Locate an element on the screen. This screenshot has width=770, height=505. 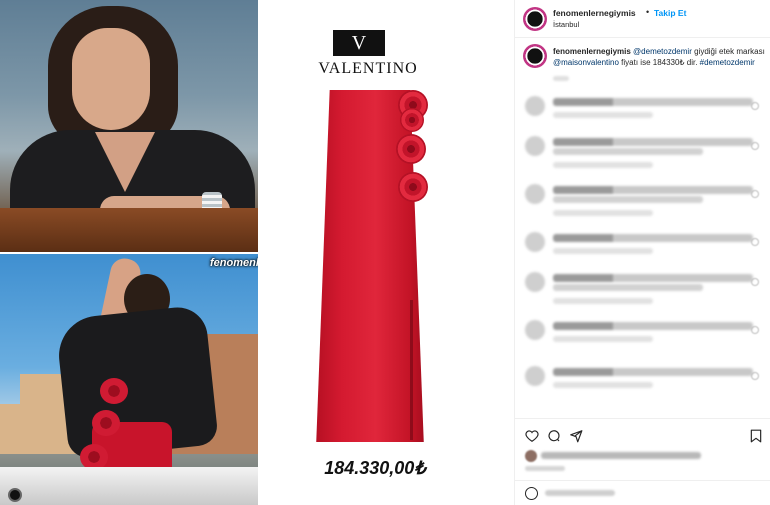
brand-name: VALENTINO is located at coordinates (368, 68).